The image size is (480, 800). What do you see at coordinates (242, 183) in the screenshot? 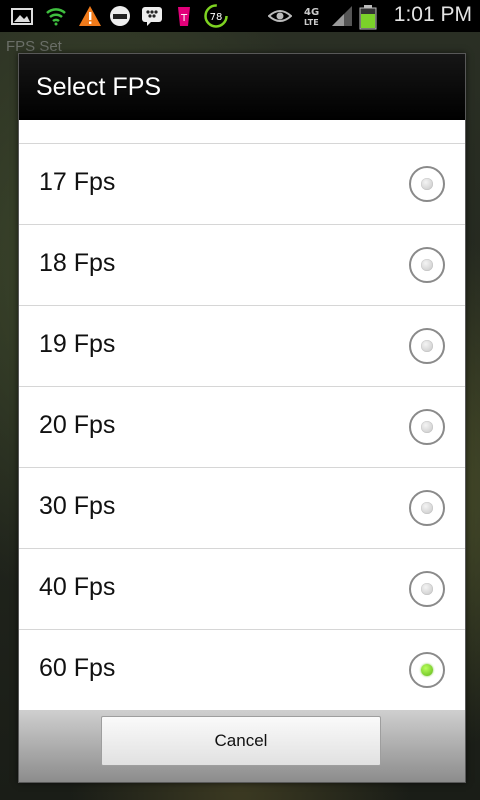
I see `list-item: 17 Fps` at bounding box center [242, 183].